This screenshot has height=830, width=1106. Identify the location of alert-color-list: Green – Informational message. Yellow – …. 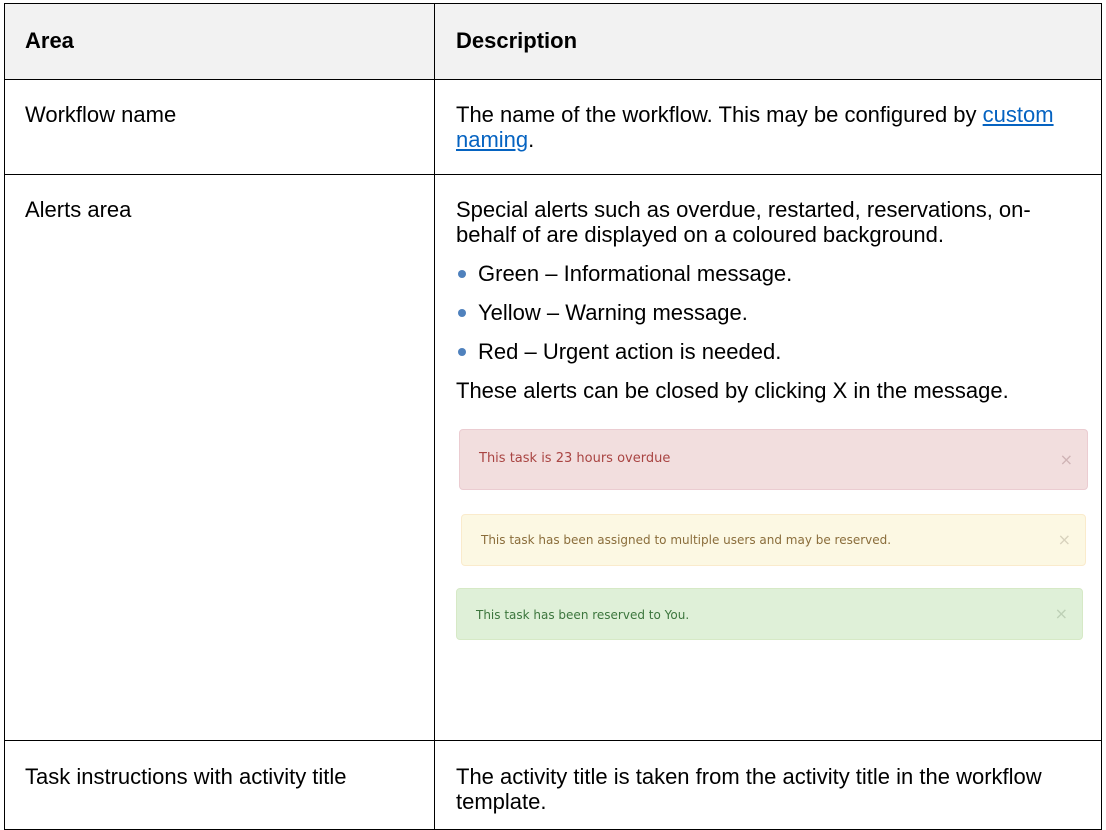
(771, 312).